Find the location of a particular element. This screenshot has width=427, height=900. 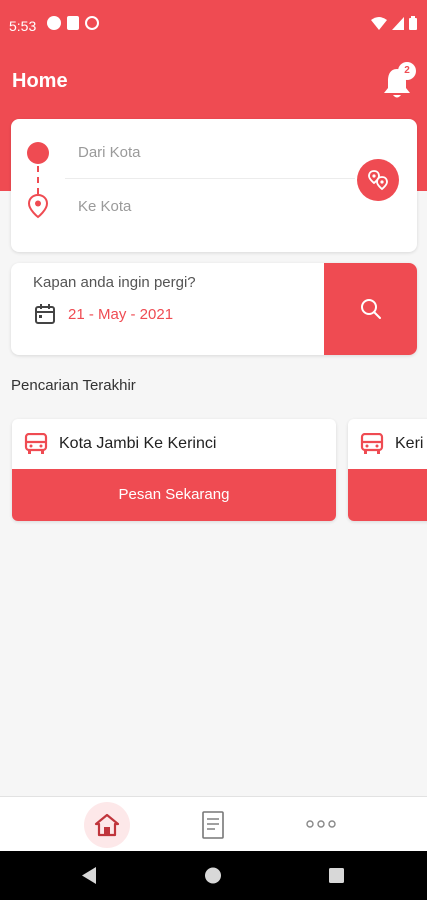

status-time: 5:53 is located at coordinates (23, 26).